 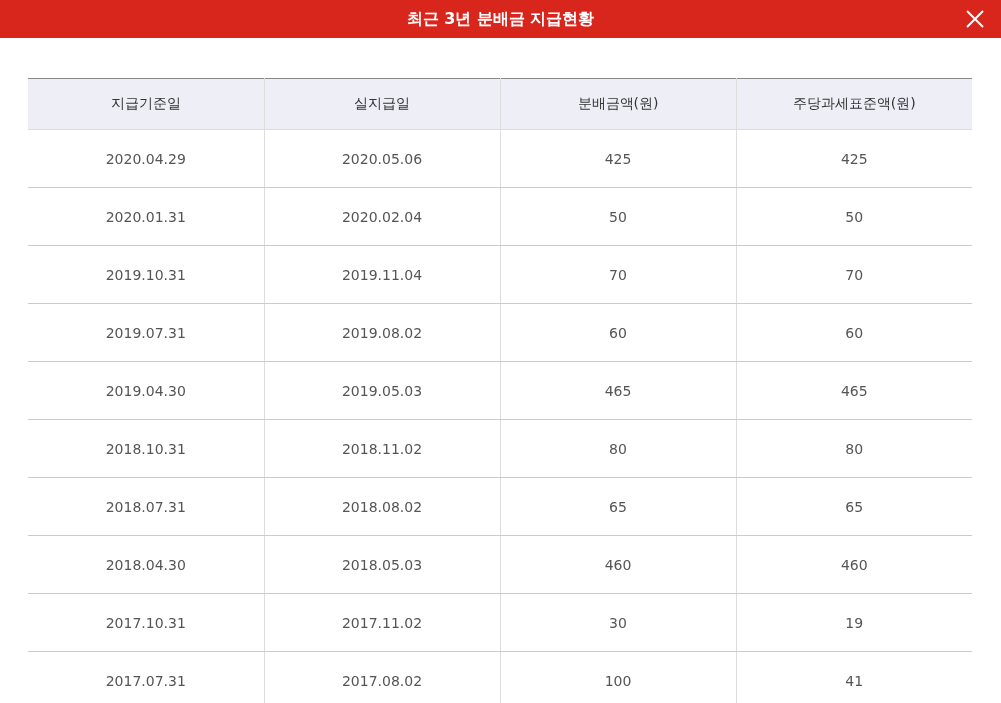 What do you see at coordinates (146, 677) in the screenshot?
I see `table-cell: 2017.07.31` at bounding box center [146, 677].